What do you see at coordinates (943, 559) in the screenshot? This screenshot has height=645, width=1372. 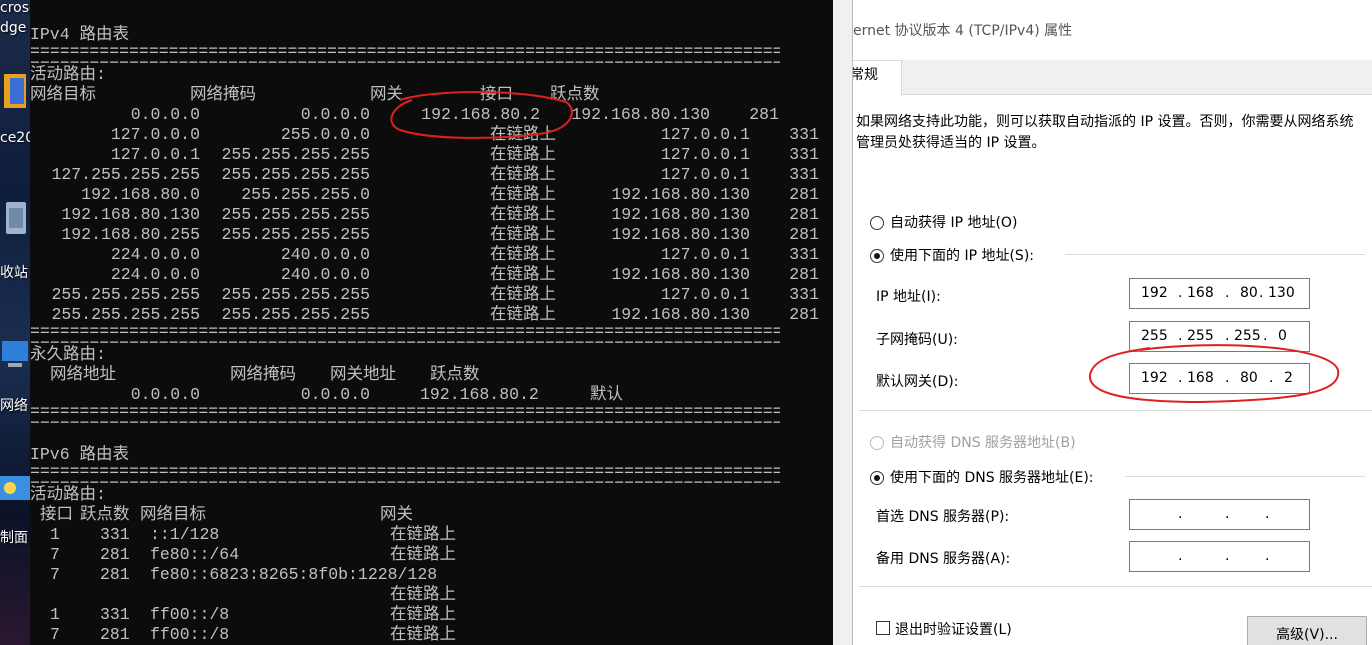 I see `alternate-dns-label: 备用 DNS 服务器(A):` at bounding box center [943, 559].